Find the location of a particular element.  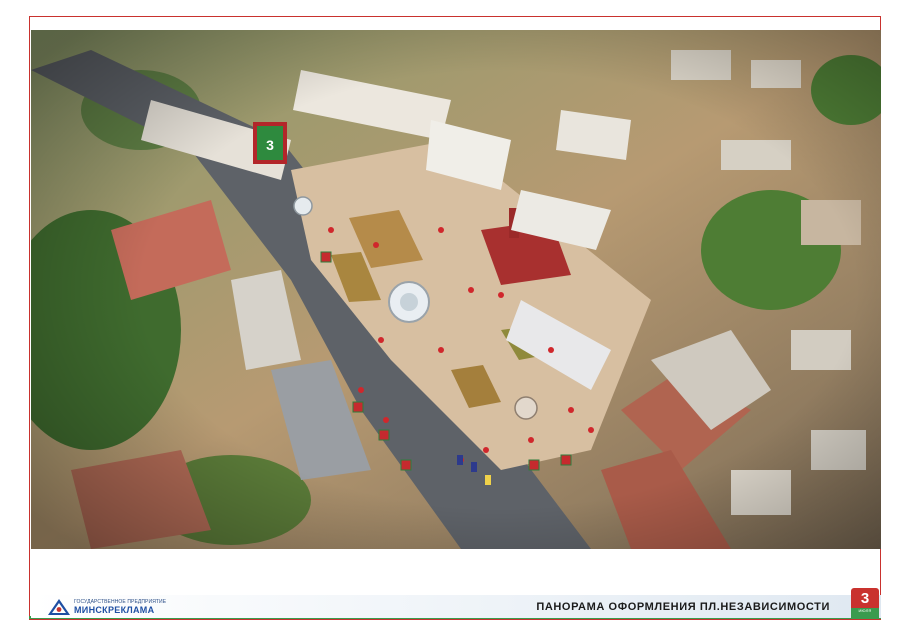

independence-day-badge: 3 ИЮЛЯ is located at coordinates (865, 603).